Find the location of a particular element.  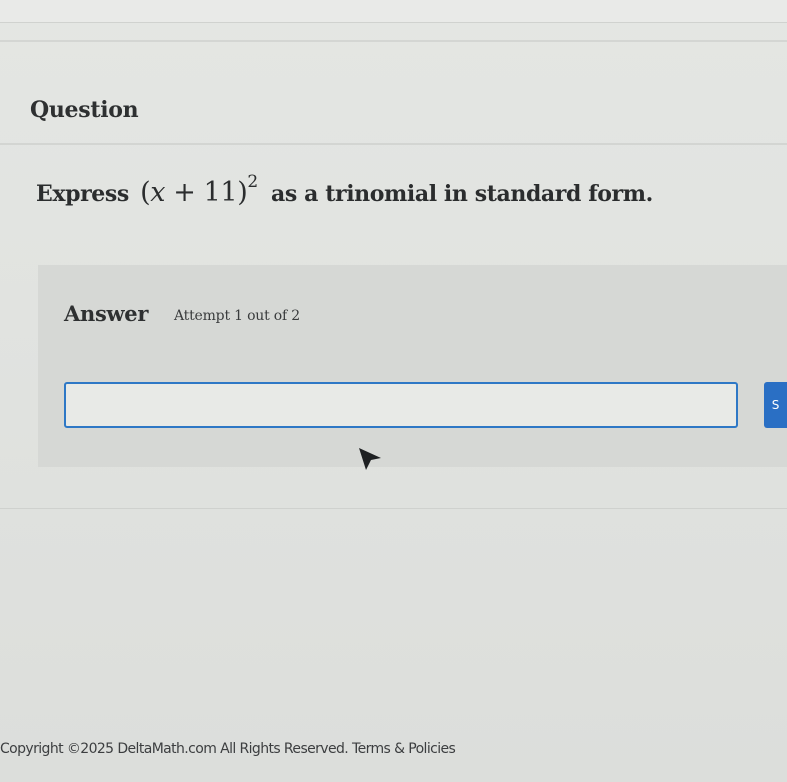

expression-variable: x is located at coordinates (158, 192).